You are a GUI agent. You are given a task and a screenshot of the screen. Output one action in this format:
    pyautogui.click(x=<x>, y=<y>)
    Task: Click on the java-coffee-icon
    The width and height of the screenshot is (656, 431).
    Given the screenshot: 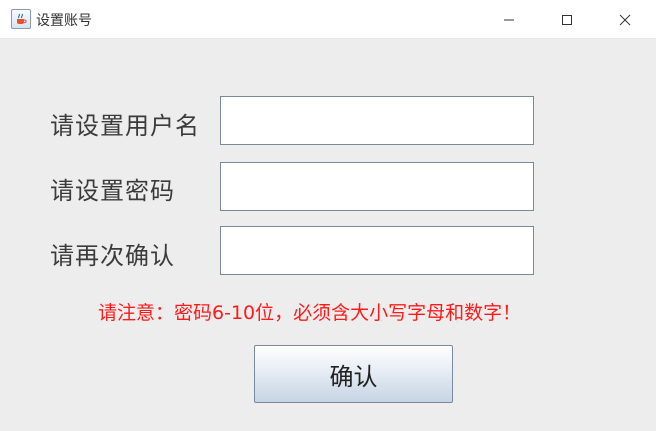 What is the action you would take?
    pyautogui.click(x=21, y=19)
    